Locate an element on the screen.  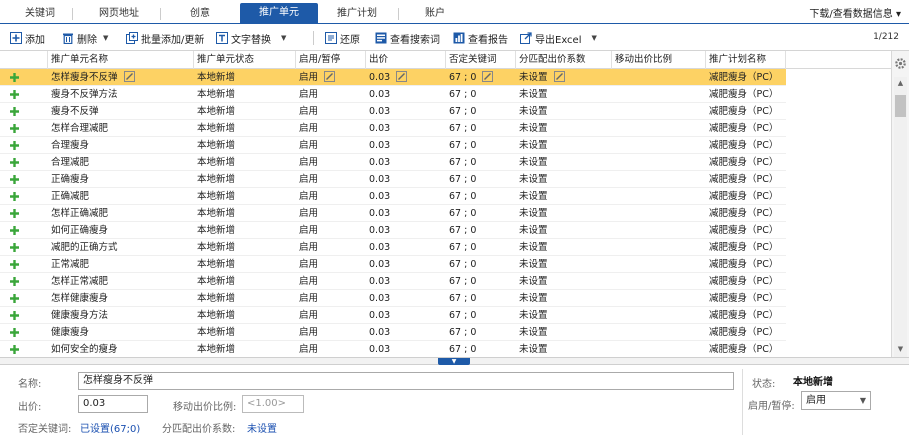
column-header-name: 推广单元名称 is located at coordinates (121, 60).